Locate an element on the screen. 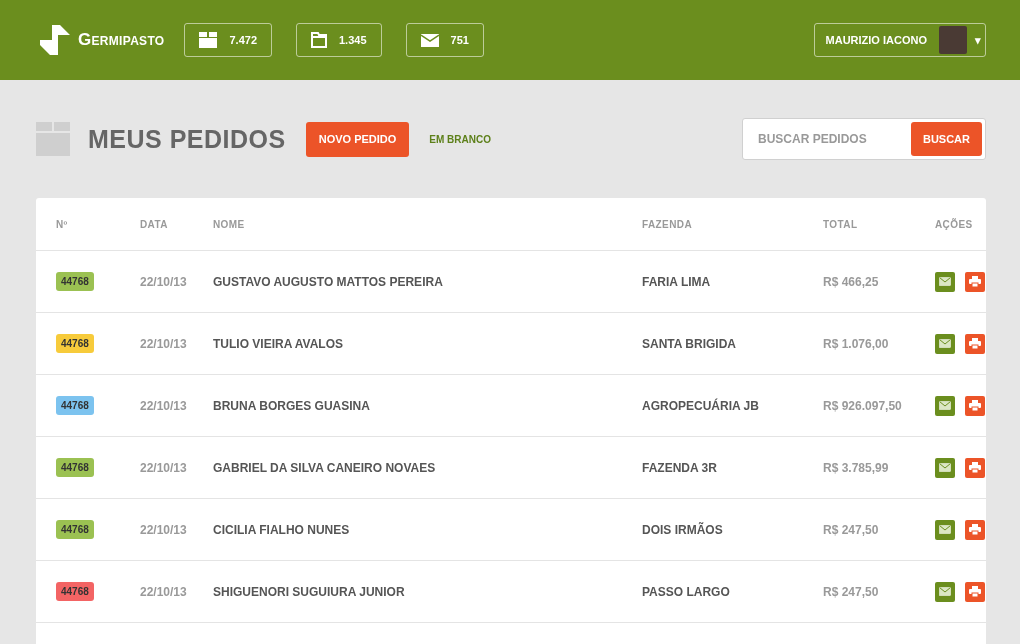 The image size is (1020, 644). farm-cell-text: FARIA LIMA is located at coordinates (677, 281).